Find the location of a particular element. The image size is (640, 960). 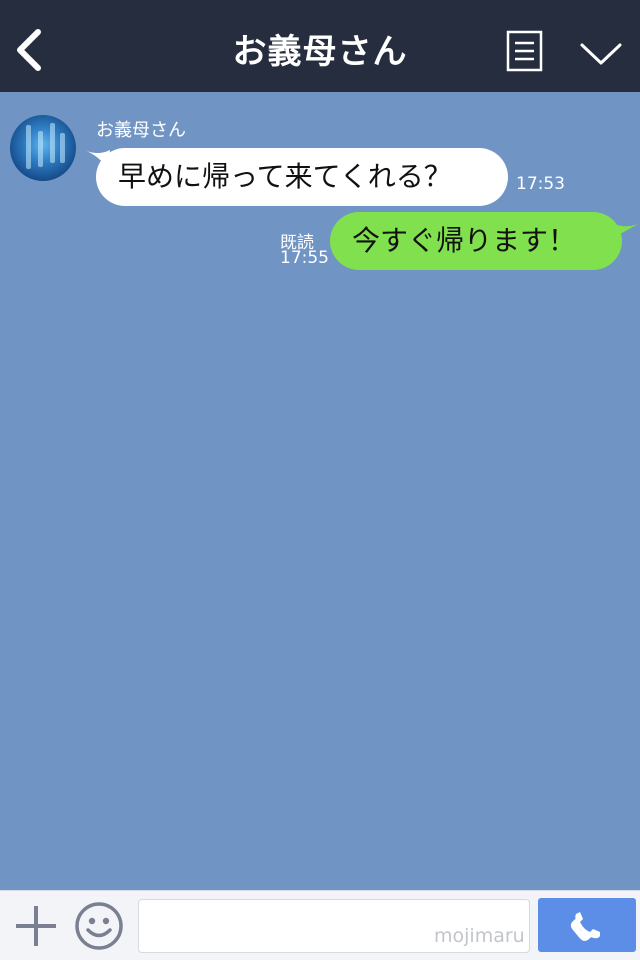

message-bubble-incoming: 早めに帰って来てくれる？ is located at coordinates (302, 177).